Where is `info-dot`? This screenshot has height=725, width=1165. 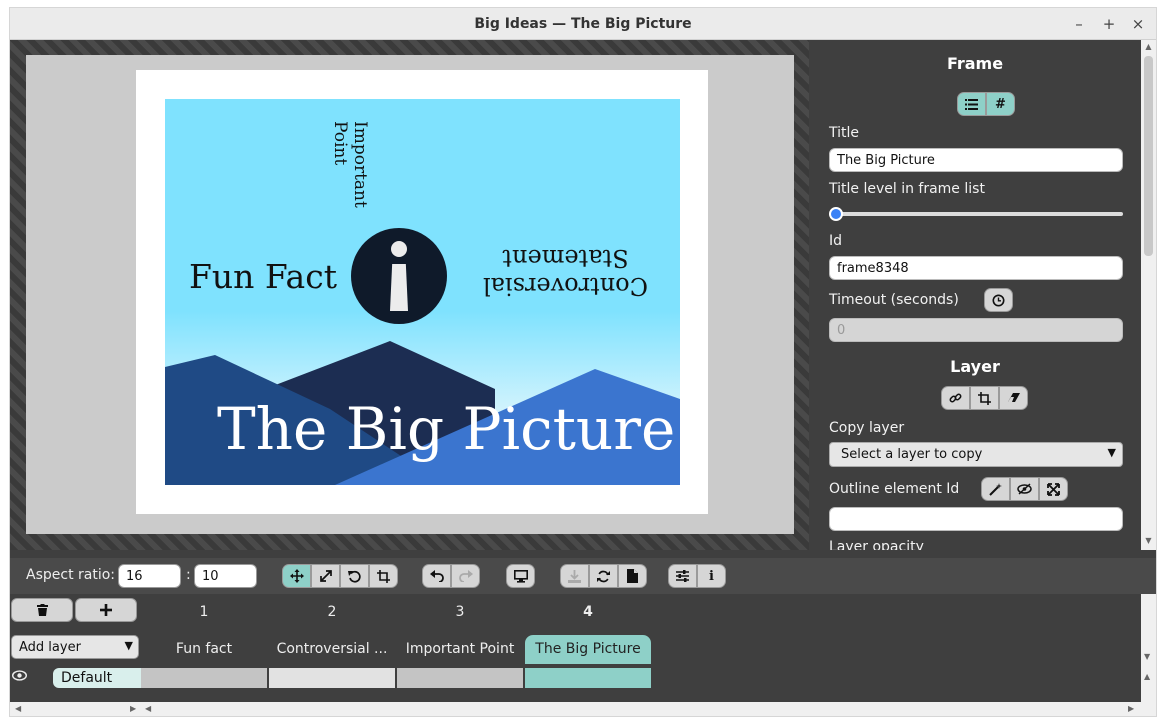 info-dot is located at coordinates (399, 249).